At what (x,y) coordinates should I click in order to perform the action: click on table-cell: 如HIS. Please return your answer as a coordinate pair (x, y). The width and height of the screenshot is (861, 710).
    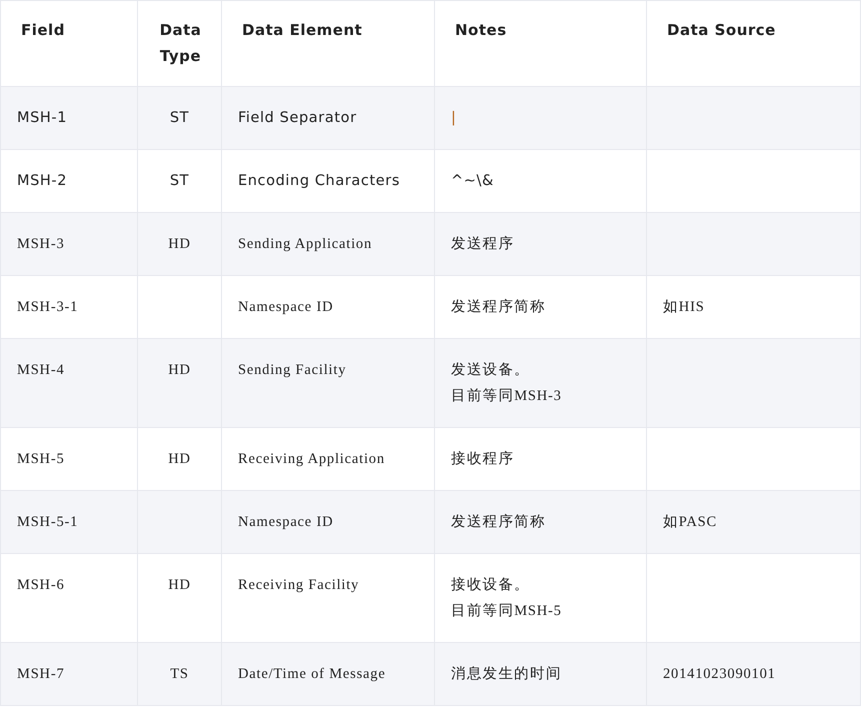
    Looking at the image, I should click on (684, 307).